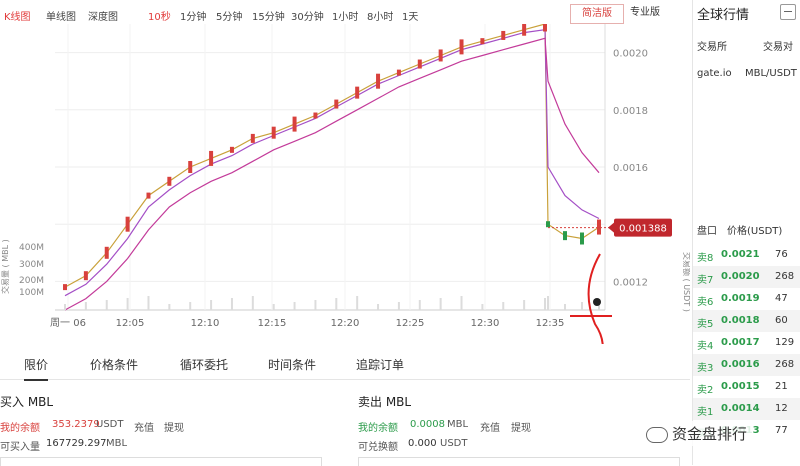  I want to click on exchange-name: gate.io, so click(714, 73).